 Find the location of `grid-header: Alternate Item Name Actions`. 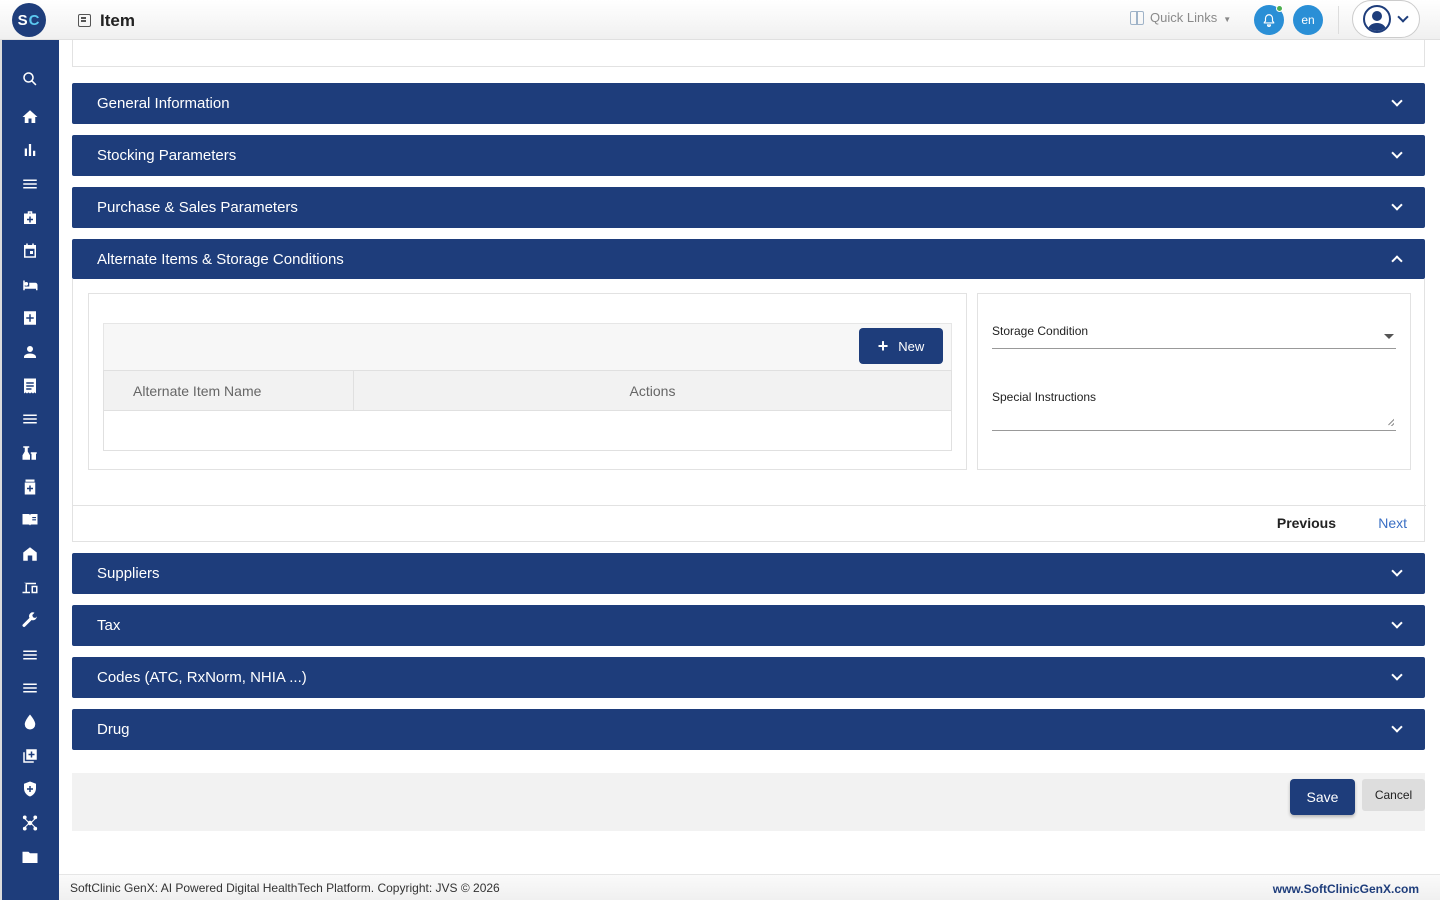

grid-header: Alternate Item Name Actions is located at coordinates (527, 390).